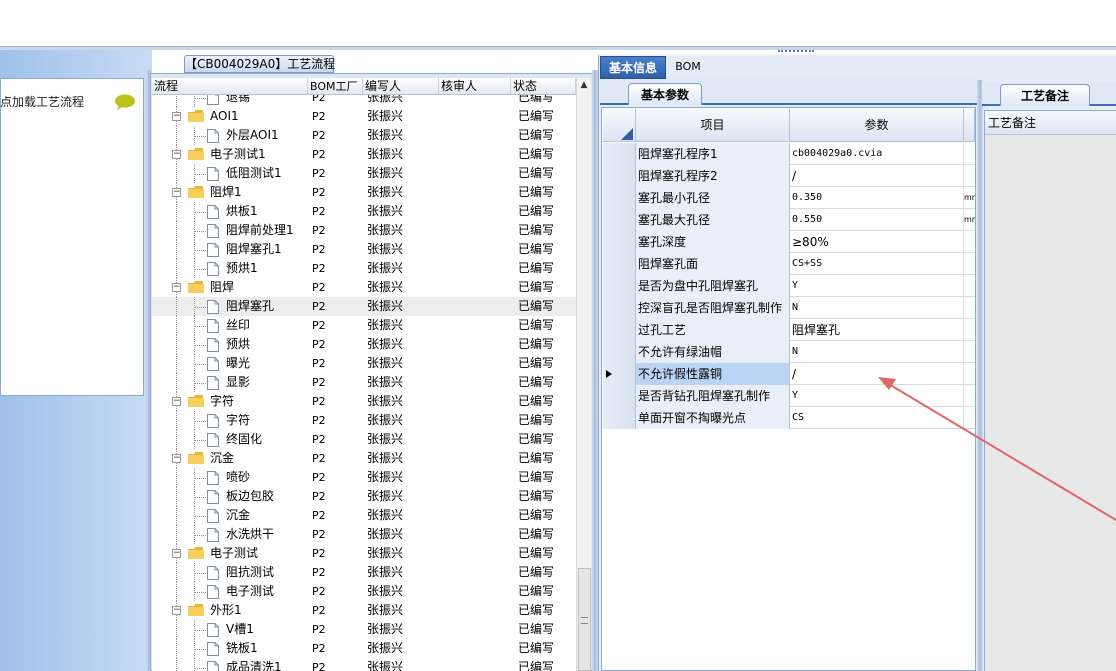 The height and width of the screenshot is (671, 1116). What do you see at coordinates (230, 86) in the screenshot?
I see `col-header-process: 流程` at bounding box center [230, 86].